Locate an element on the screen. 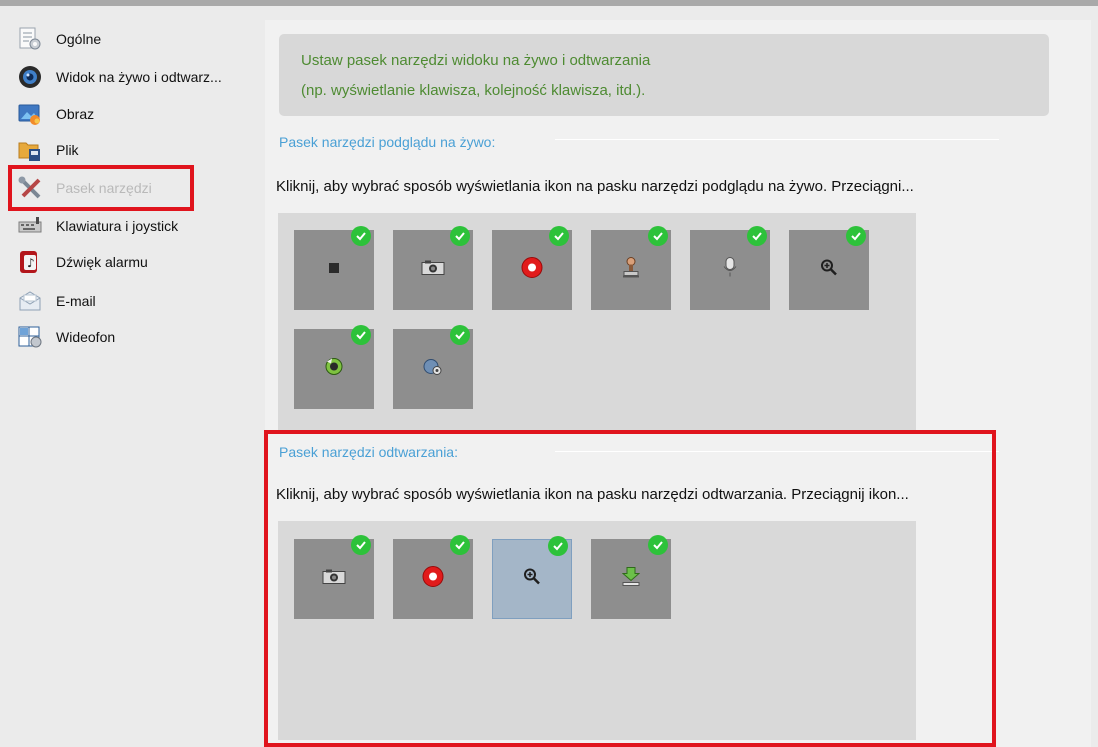 The height and width of the screenshot is (747, 1098). live-tile-stop is located at coordinates (334, 268).